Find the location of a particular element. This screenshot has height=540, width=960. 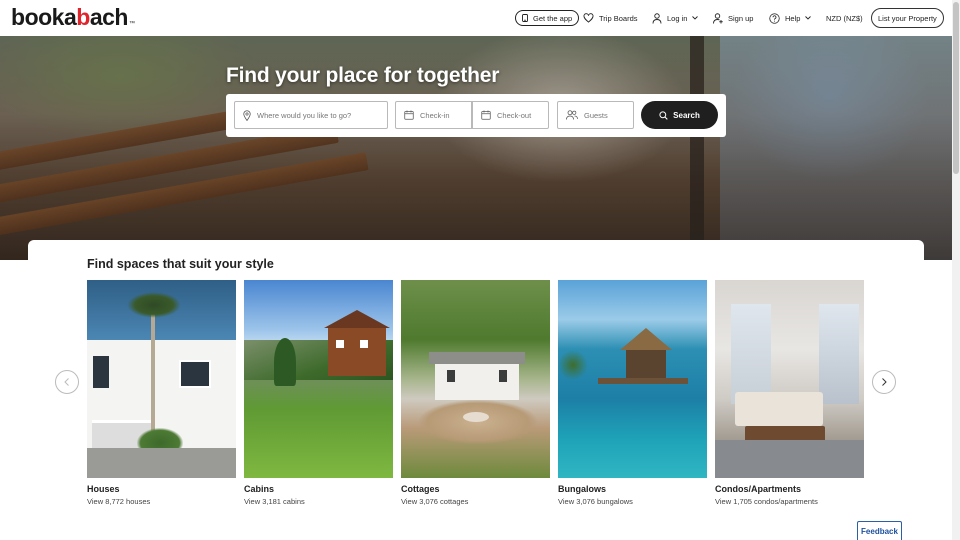

currency-label: NZD (NZ$) is located at coordinates (844, 18).